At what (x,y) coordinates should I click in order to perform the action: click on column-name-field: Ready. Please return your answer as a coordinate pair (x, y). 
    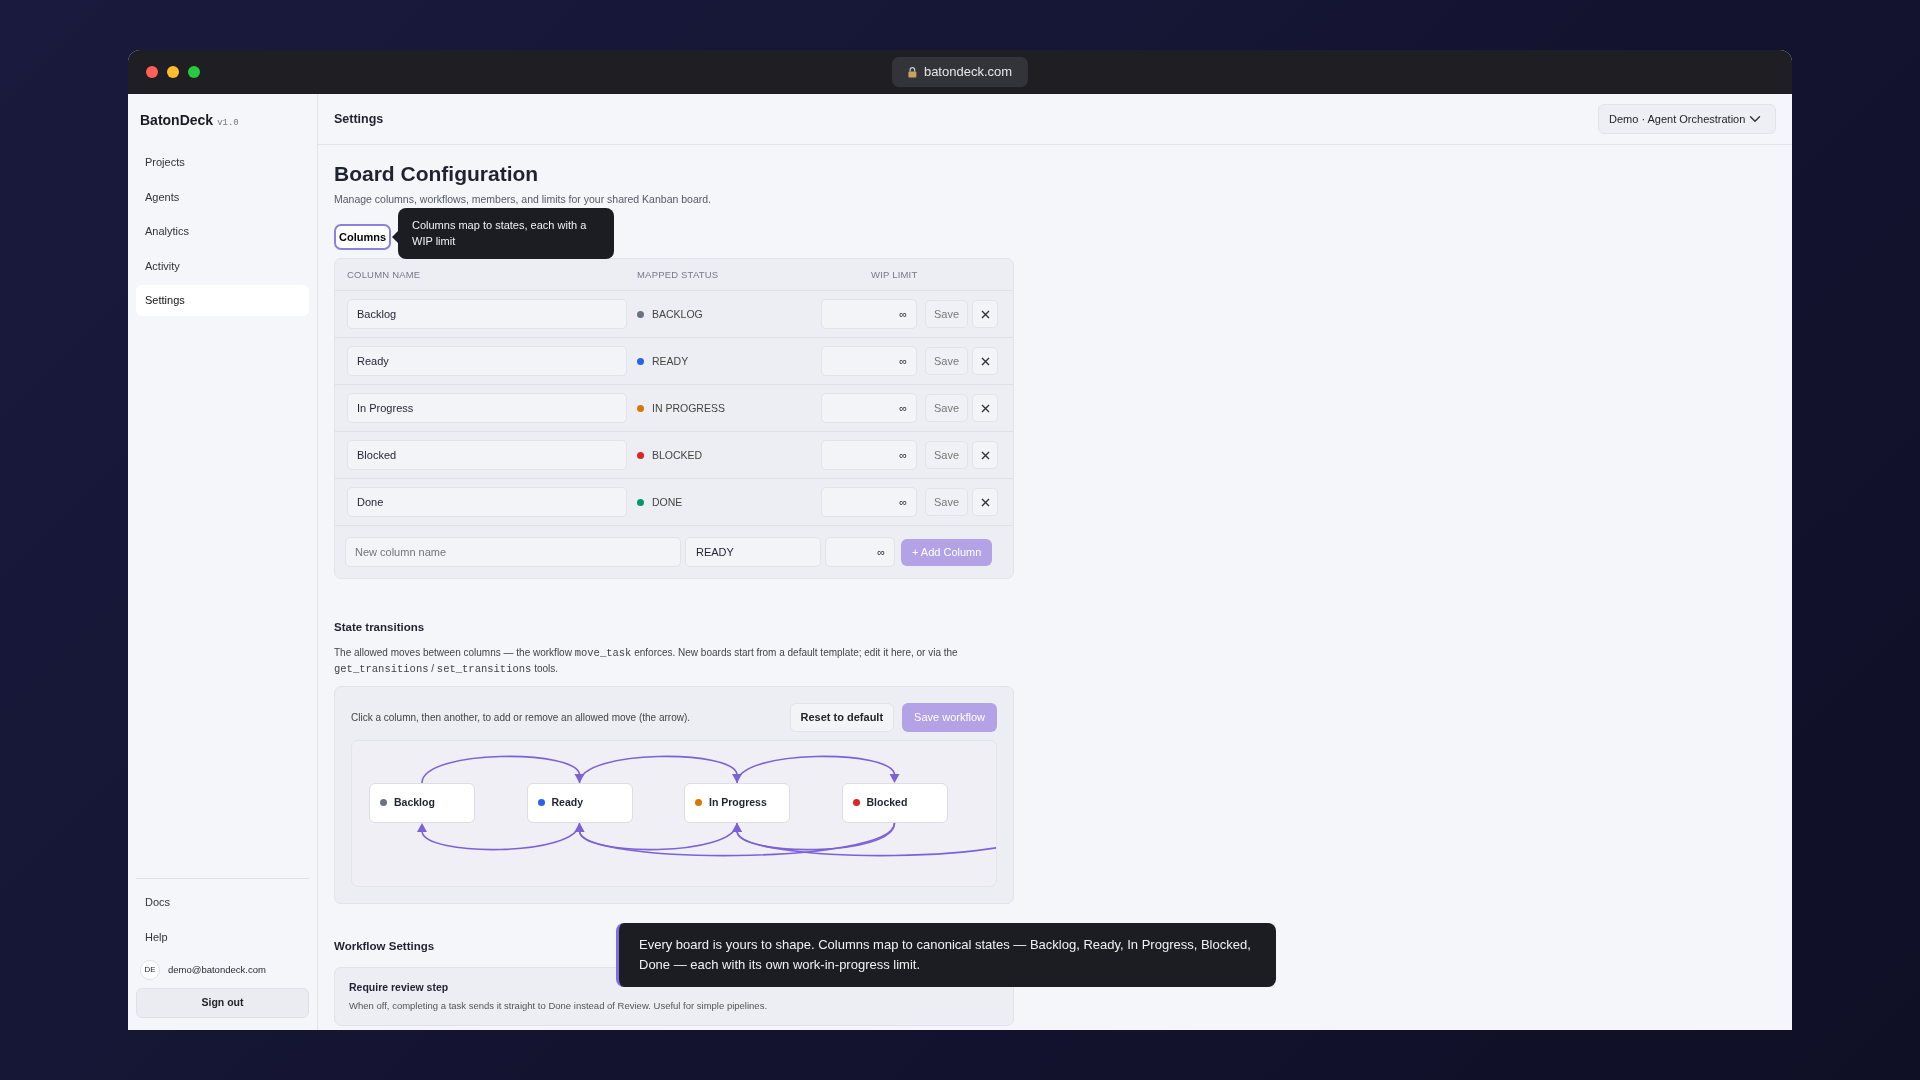
    Looking at the image, I should click on (487, 361).